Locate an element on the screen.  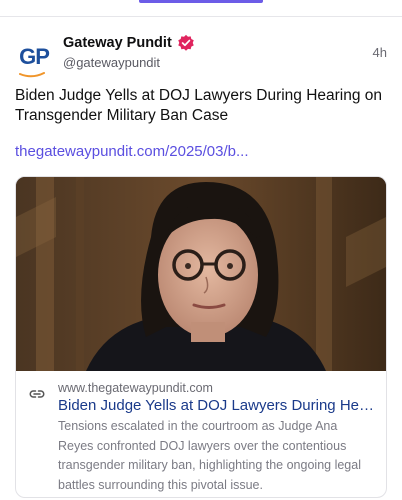
top-tab-bar is located at coordinates (201, 8).